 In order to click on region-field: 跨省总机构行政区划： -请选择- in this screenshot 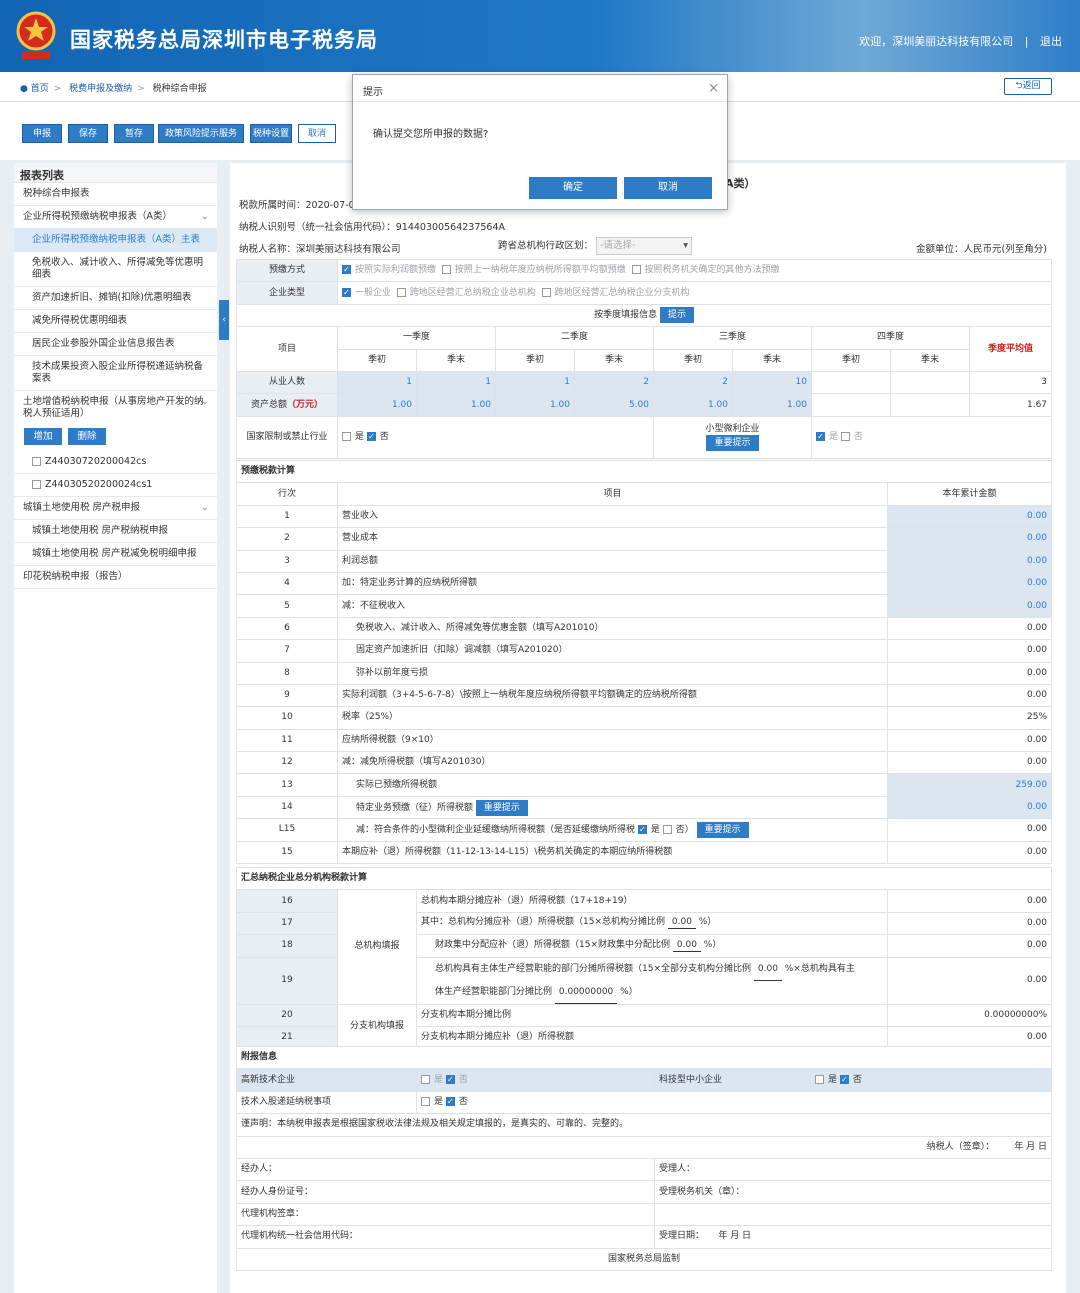, I will do `click(595, 246)`.